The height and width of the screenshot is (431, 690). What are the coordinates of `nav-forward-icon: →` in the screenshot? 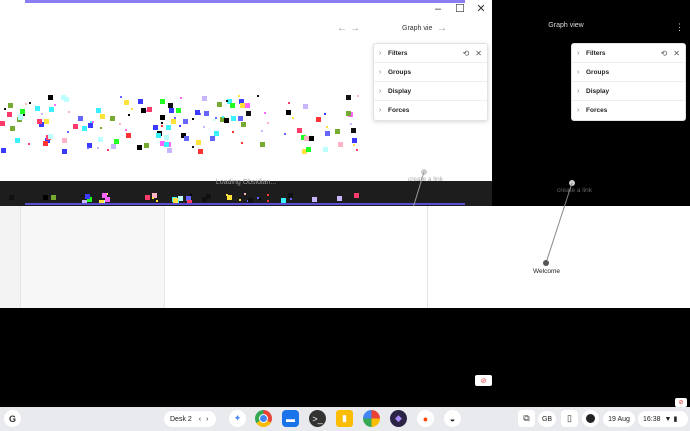 It's located at (355, 28).